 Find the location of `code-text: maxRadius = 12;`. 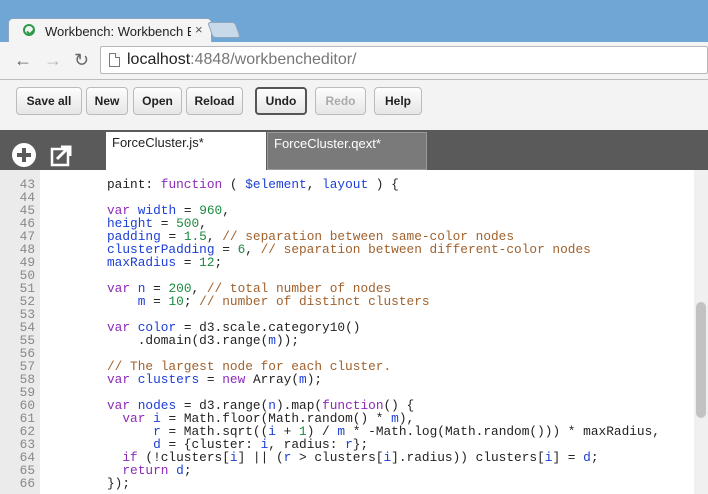

code-text: maxRadius = 12; is located at coordinates (164, 262).